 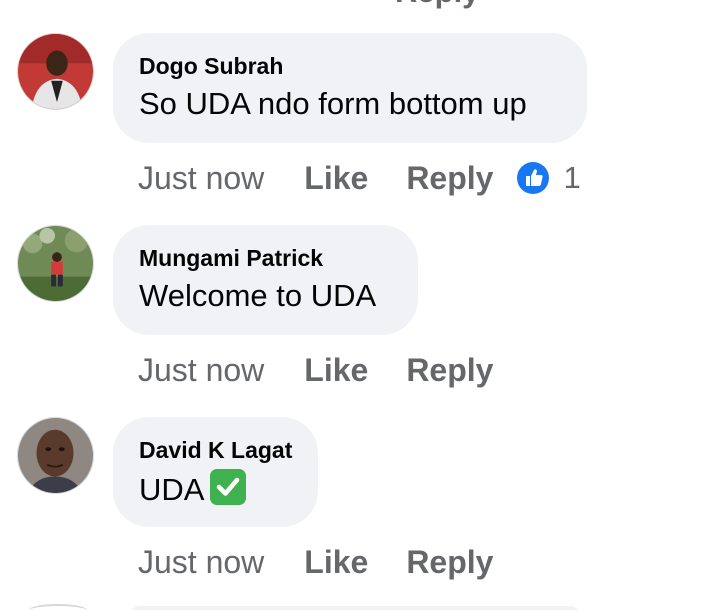 I want to click on reaction-count: 1, so click(x=572, y=177).